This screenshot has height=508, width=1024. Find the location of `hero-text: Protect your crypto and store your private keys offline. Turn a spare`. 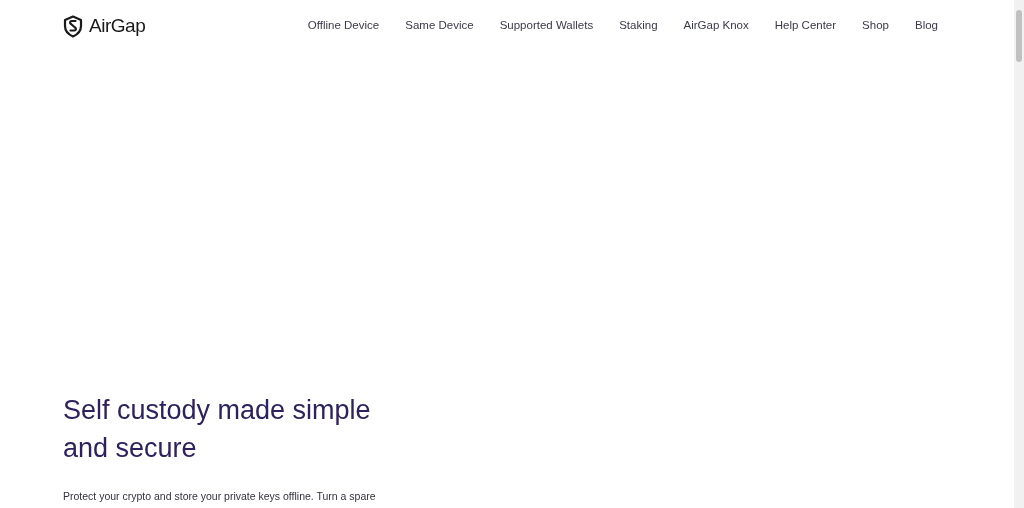

hero-text: Protect your crypto and store your private keys offline. Turn a spare is located at coordinates (220, 497).